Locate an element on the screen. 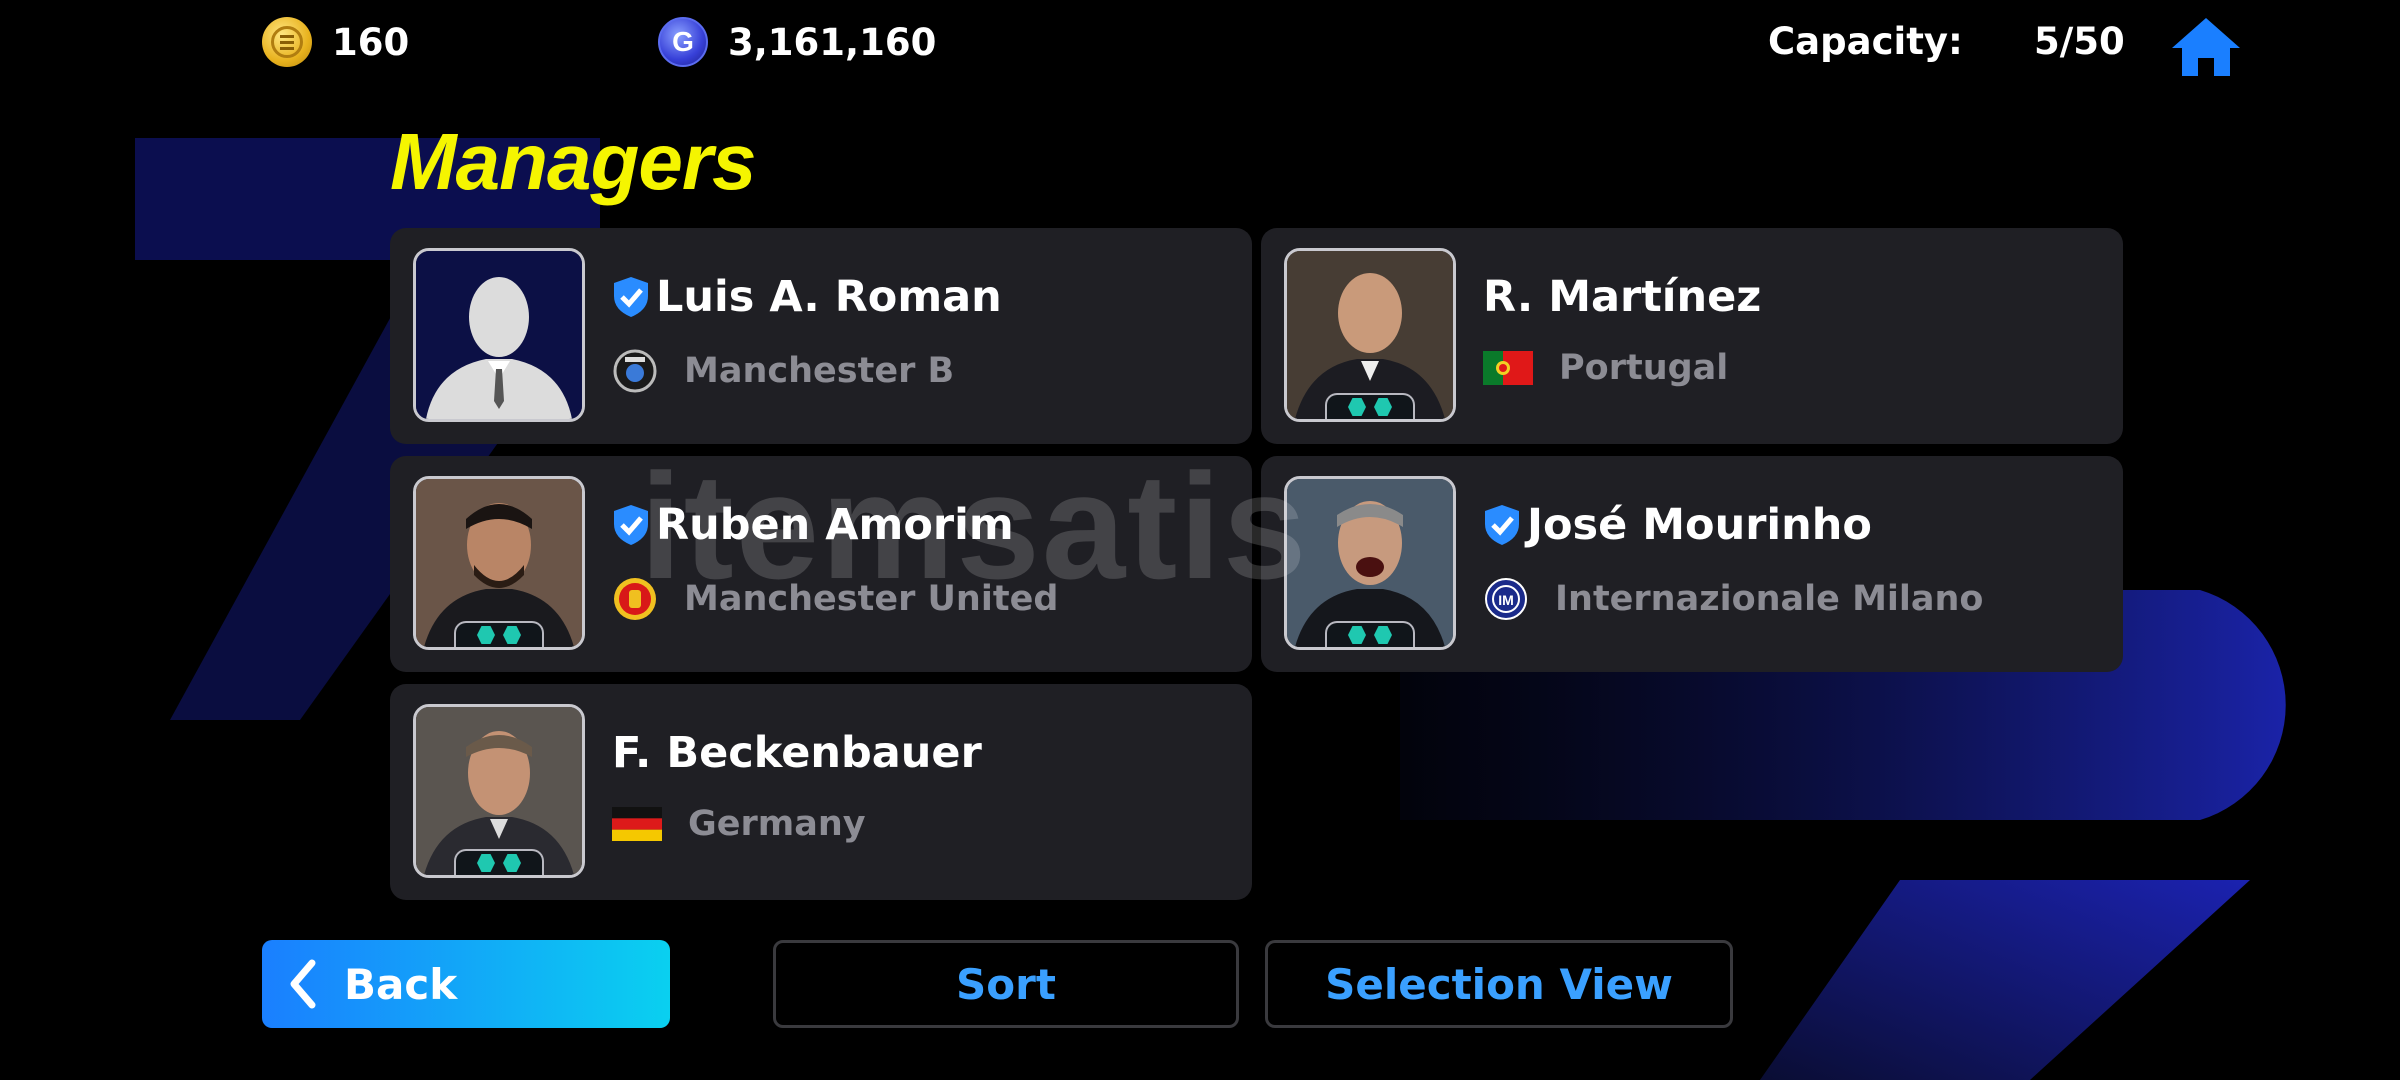 This screenshot has height=1080, width=2400. ecoin-amount: 160 is located at coordinates (371, 42).